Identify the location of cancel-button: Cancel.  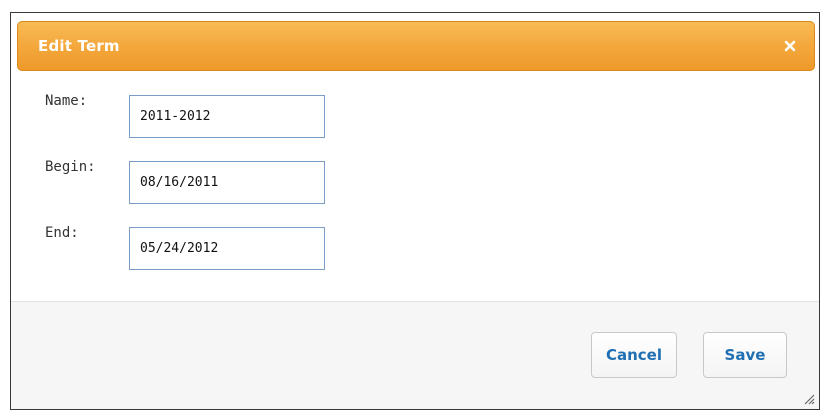
(634, 355).